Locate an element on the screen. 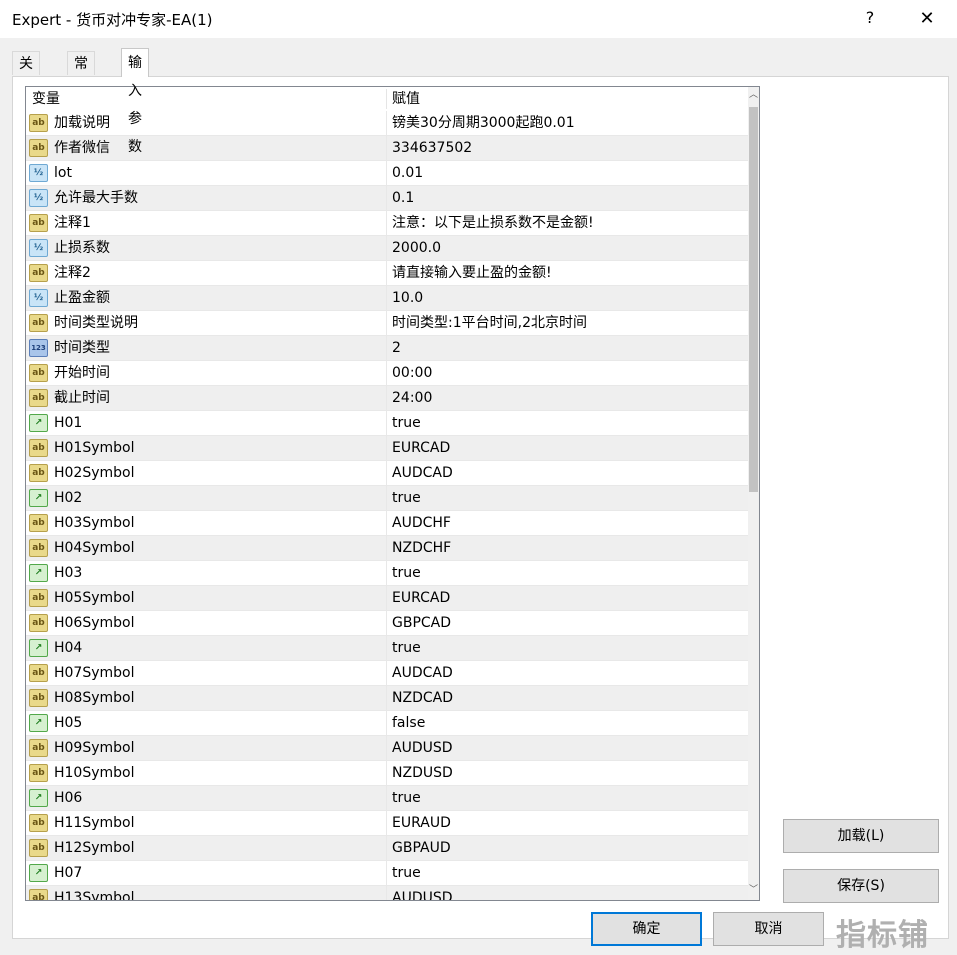  table-row: ab 截止时间 24:00 is located at coordinates (387, 398).